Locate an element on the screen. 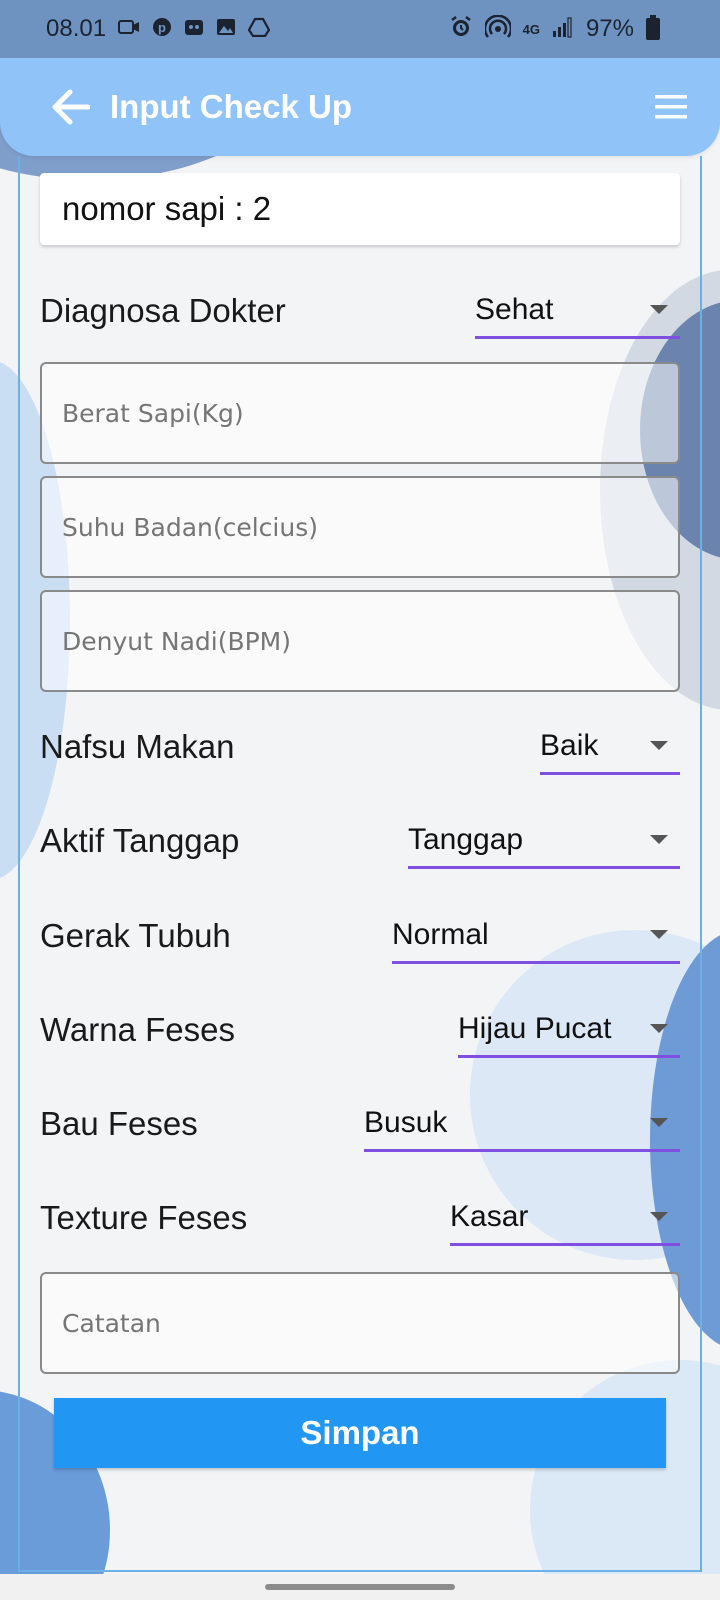 This screenshot has width=720, height=1600. status-right: 4G 97% is located at coordinates (554, 28).